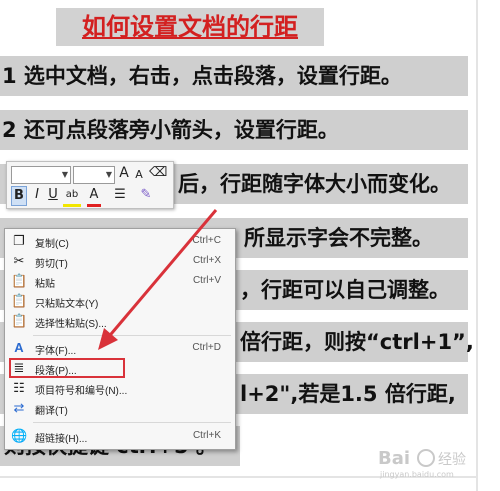  I want to click on scissors-icon: ✂, so click(19, 260).